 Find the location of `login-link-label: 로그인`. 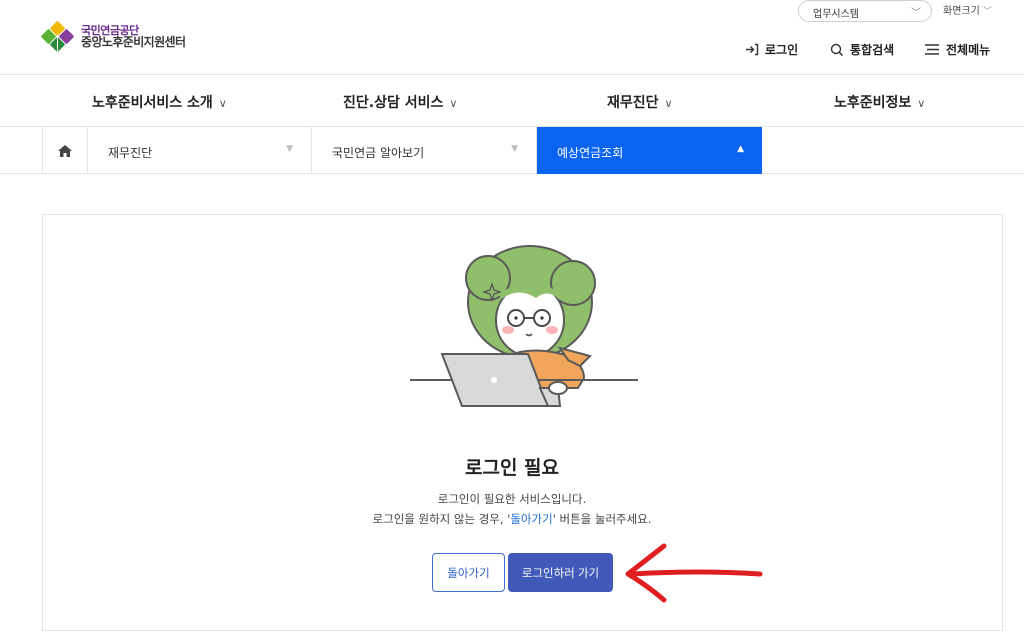

login-link-label: 로그인 is located at coordinates (782, 50).